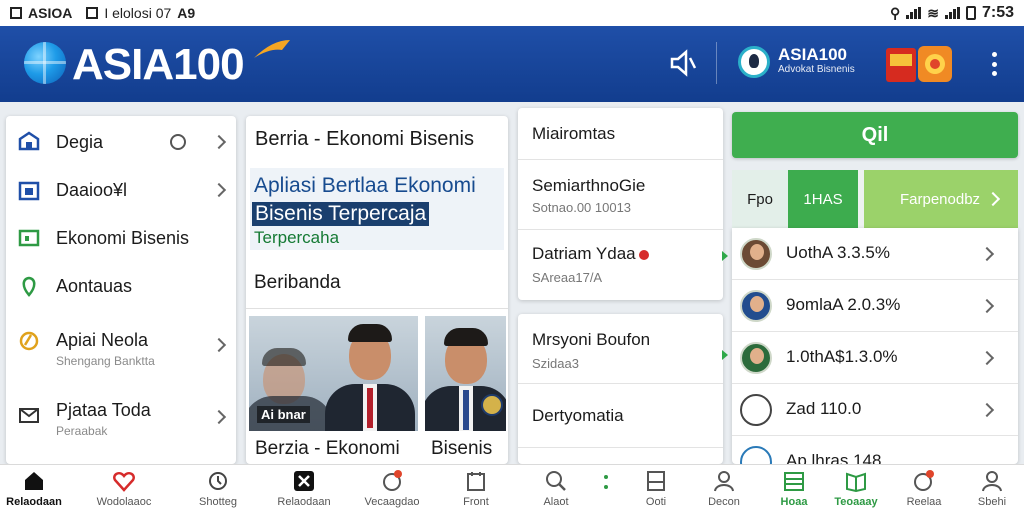  What do you see at coordinates (272, 49) in the screenshot?
I see `swoosh-logo-icon` at bounding box center [272, 49].